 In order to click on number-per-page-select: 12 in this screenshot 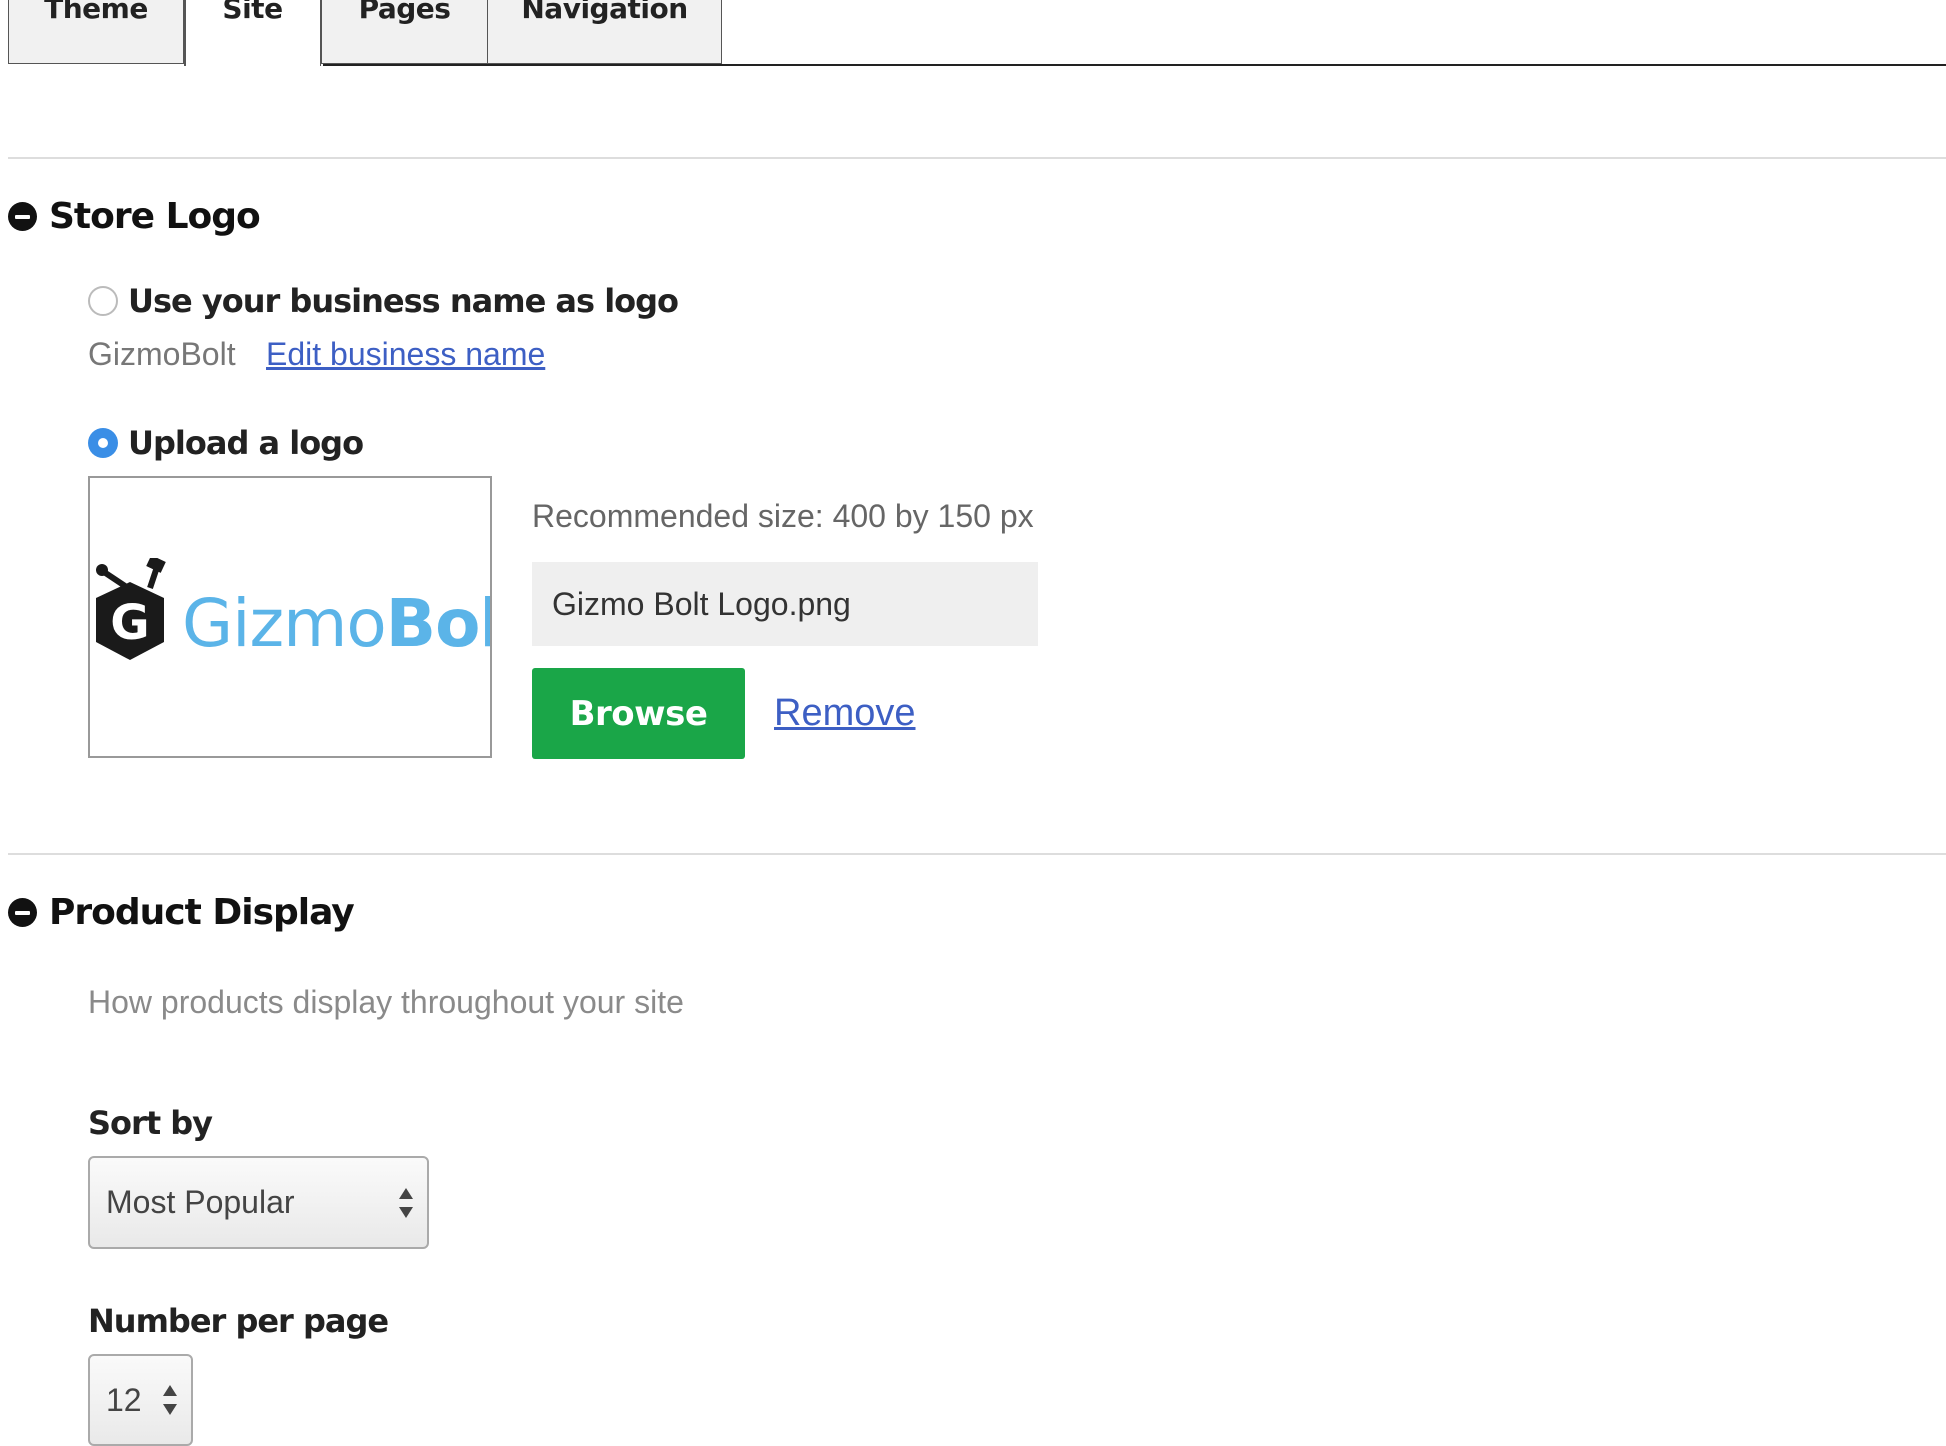, I will do `click(140, 1400)`.